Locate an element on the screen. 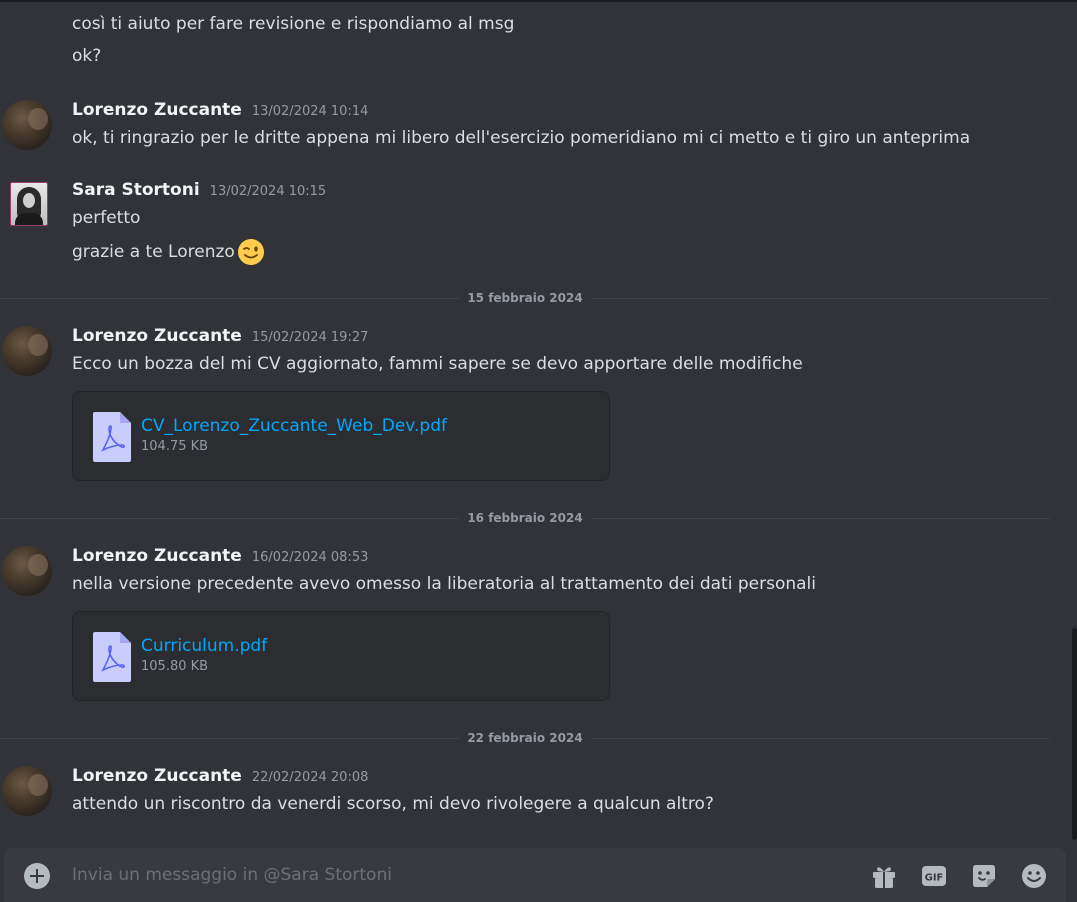  message-text: perfetto is located at coordinates (106, 218).